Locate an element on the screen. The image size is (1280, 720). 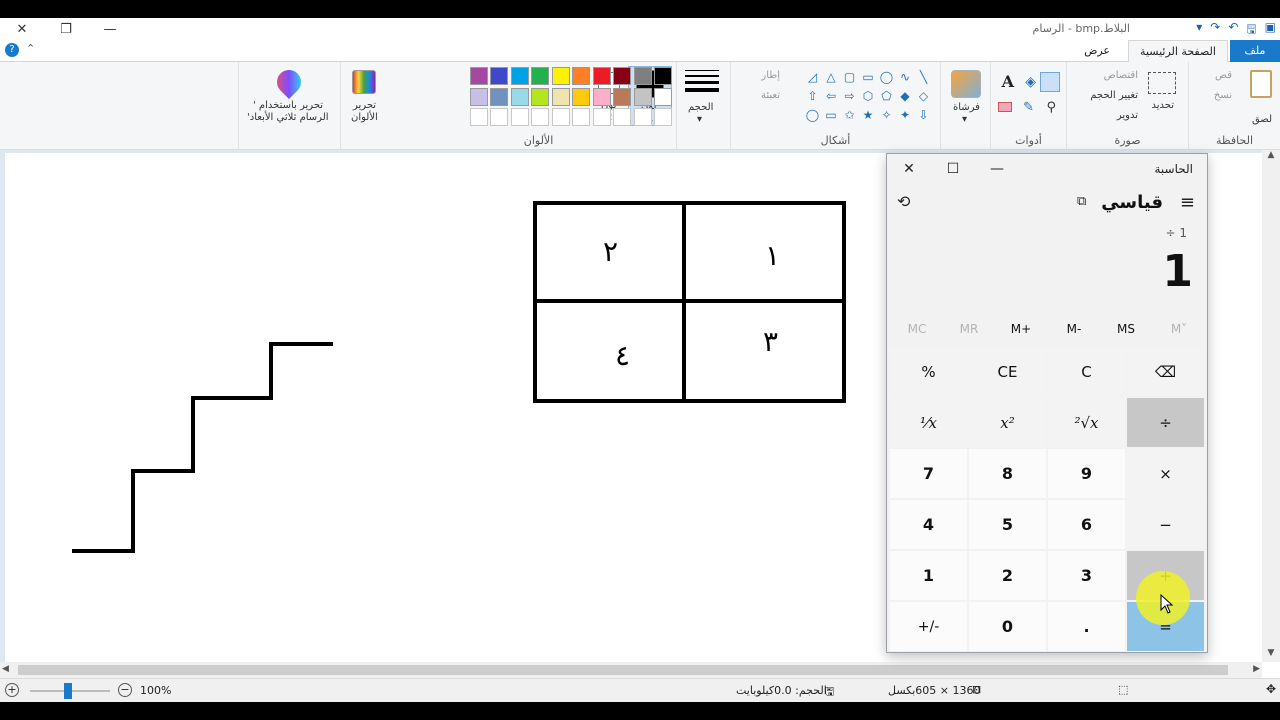
shape-option: ⇨ is located at coordinates (849, 95).